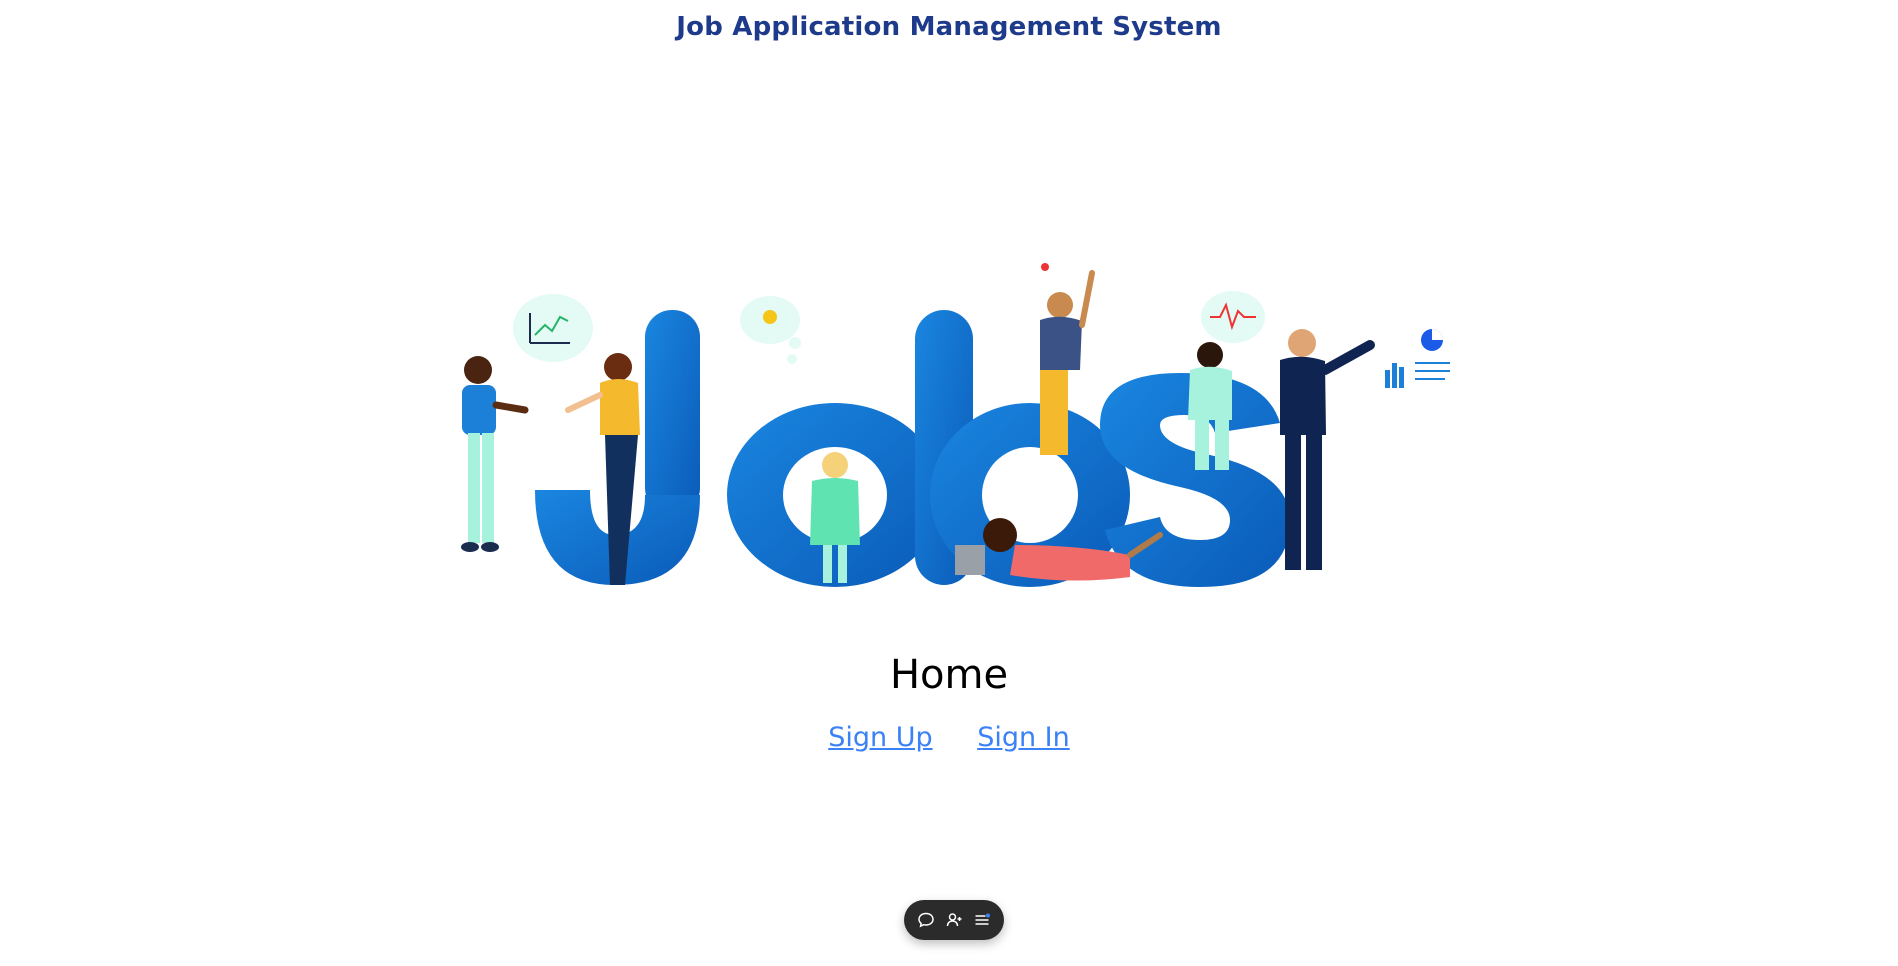 The height and width of the screenshot is (966, 1898). I want to click on chat-bubble-icon, so click(926, 920).